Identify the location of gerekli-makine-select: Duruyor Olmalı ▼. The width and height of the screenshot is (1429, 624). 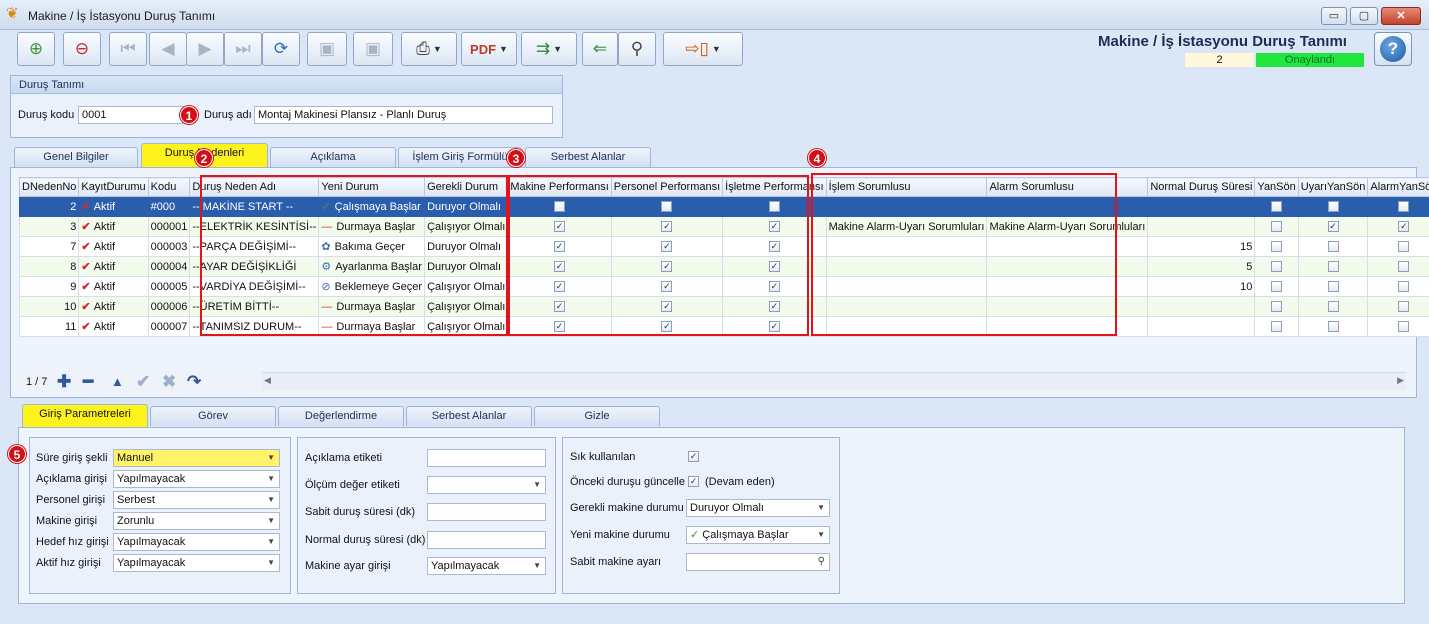
(758, 508).